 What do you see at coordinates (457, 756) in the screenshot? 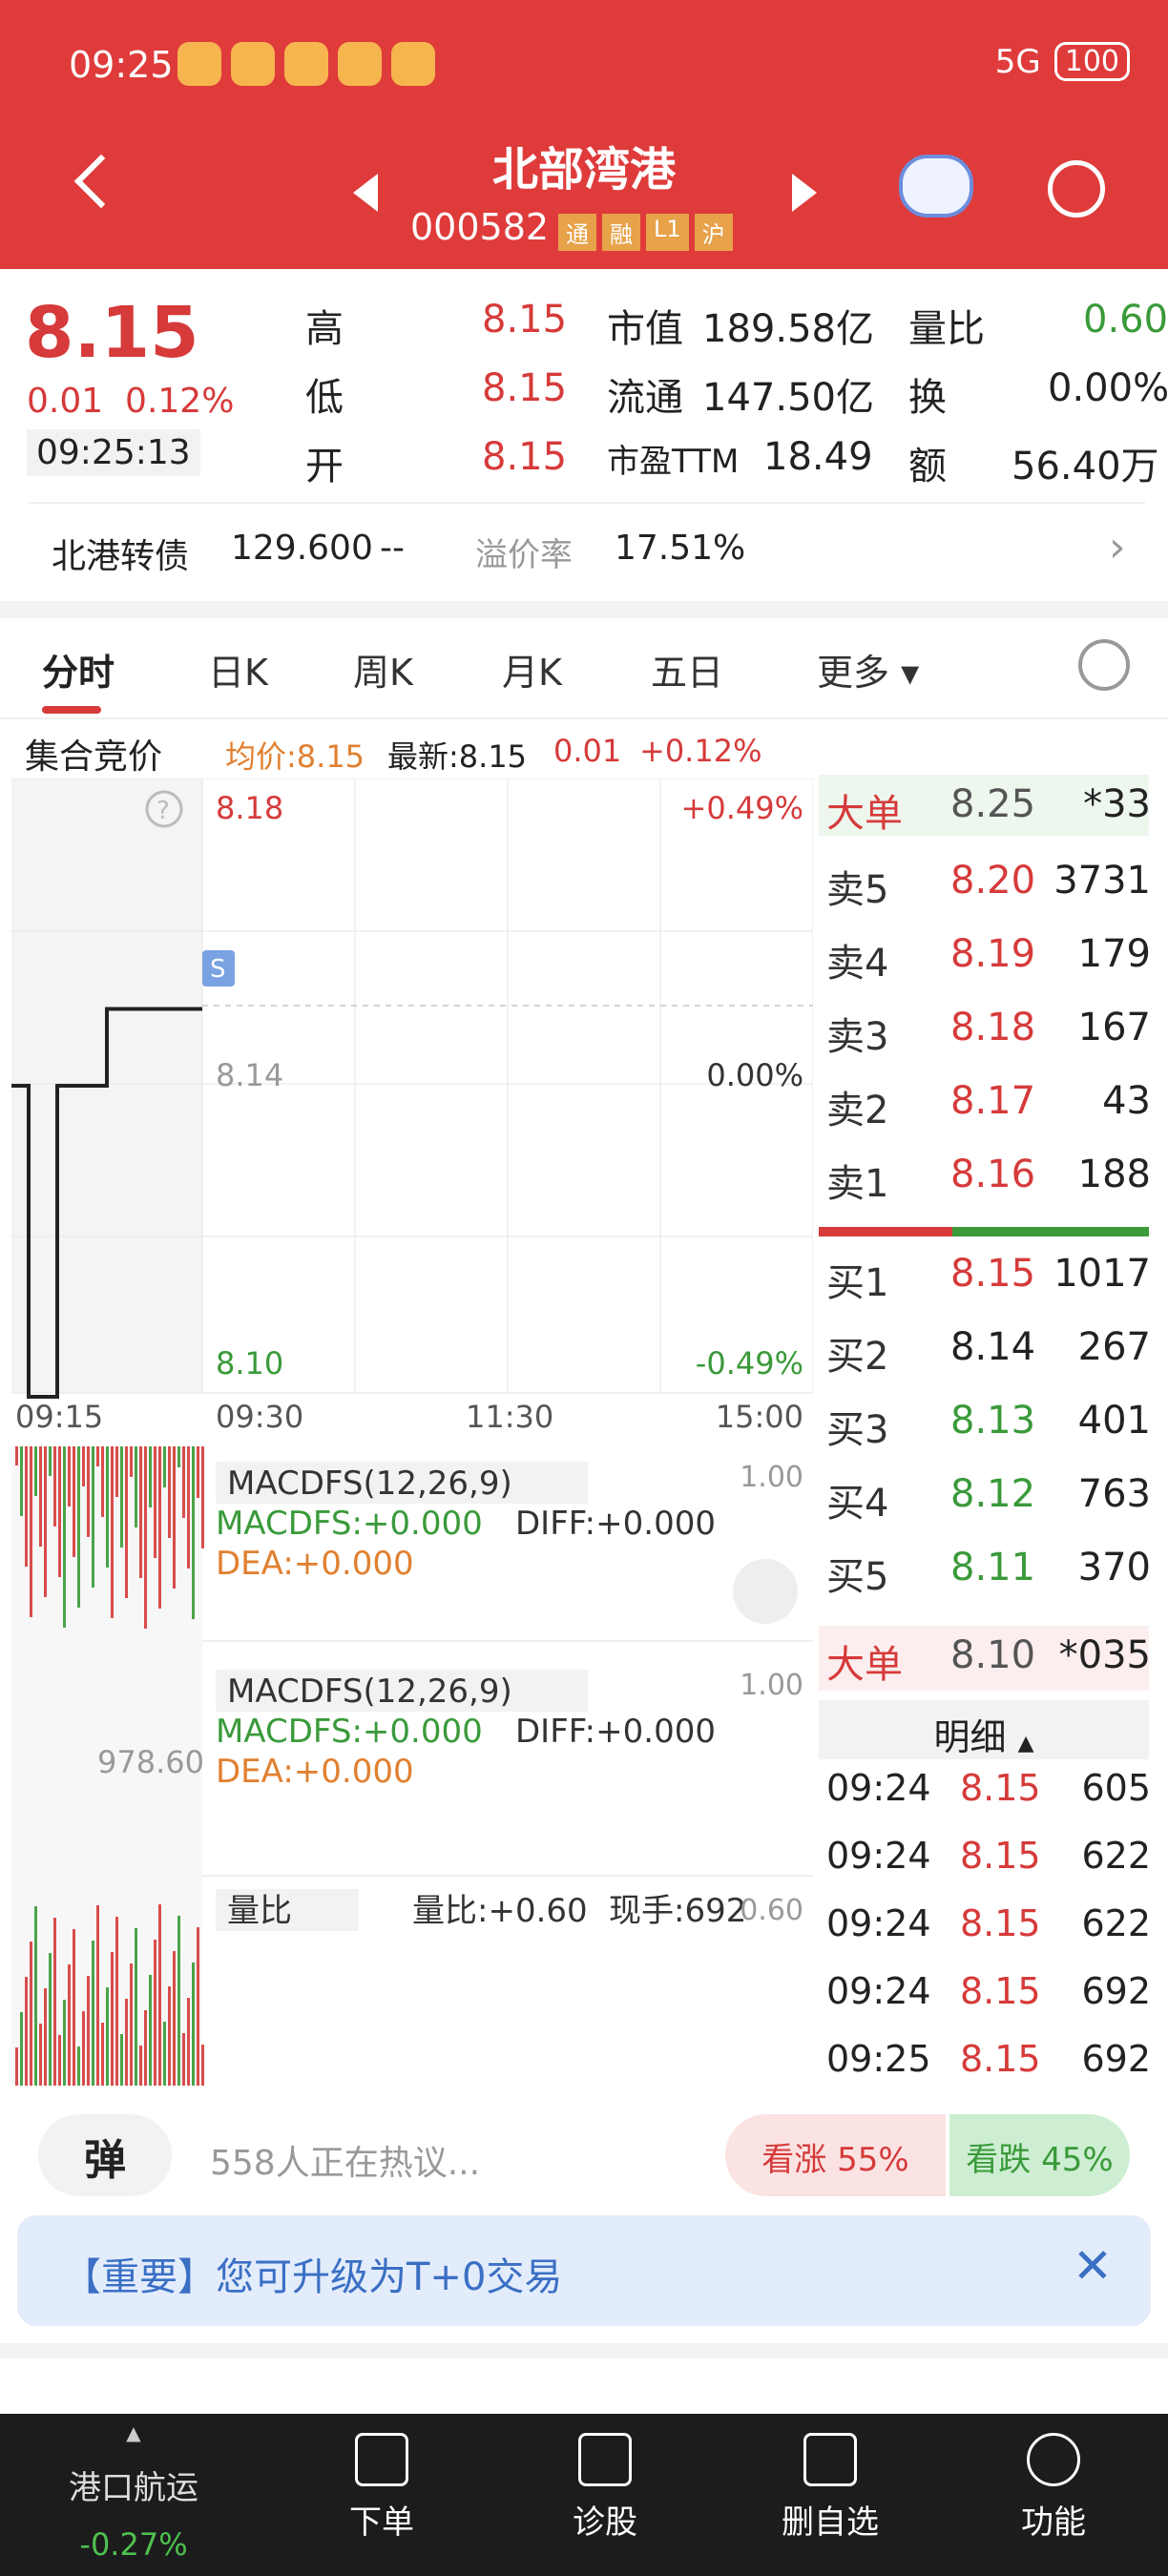
I see `latest-price: 最新:8.15` at bounding box center [457, 756].